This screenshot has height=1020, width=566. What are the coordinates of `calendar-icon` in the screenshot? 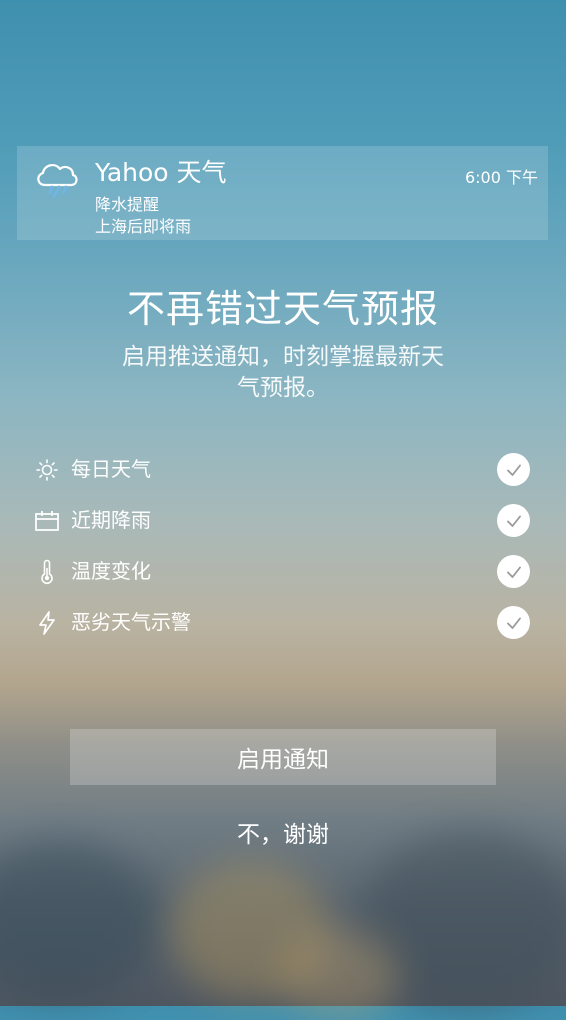 It's located at (47, 521).